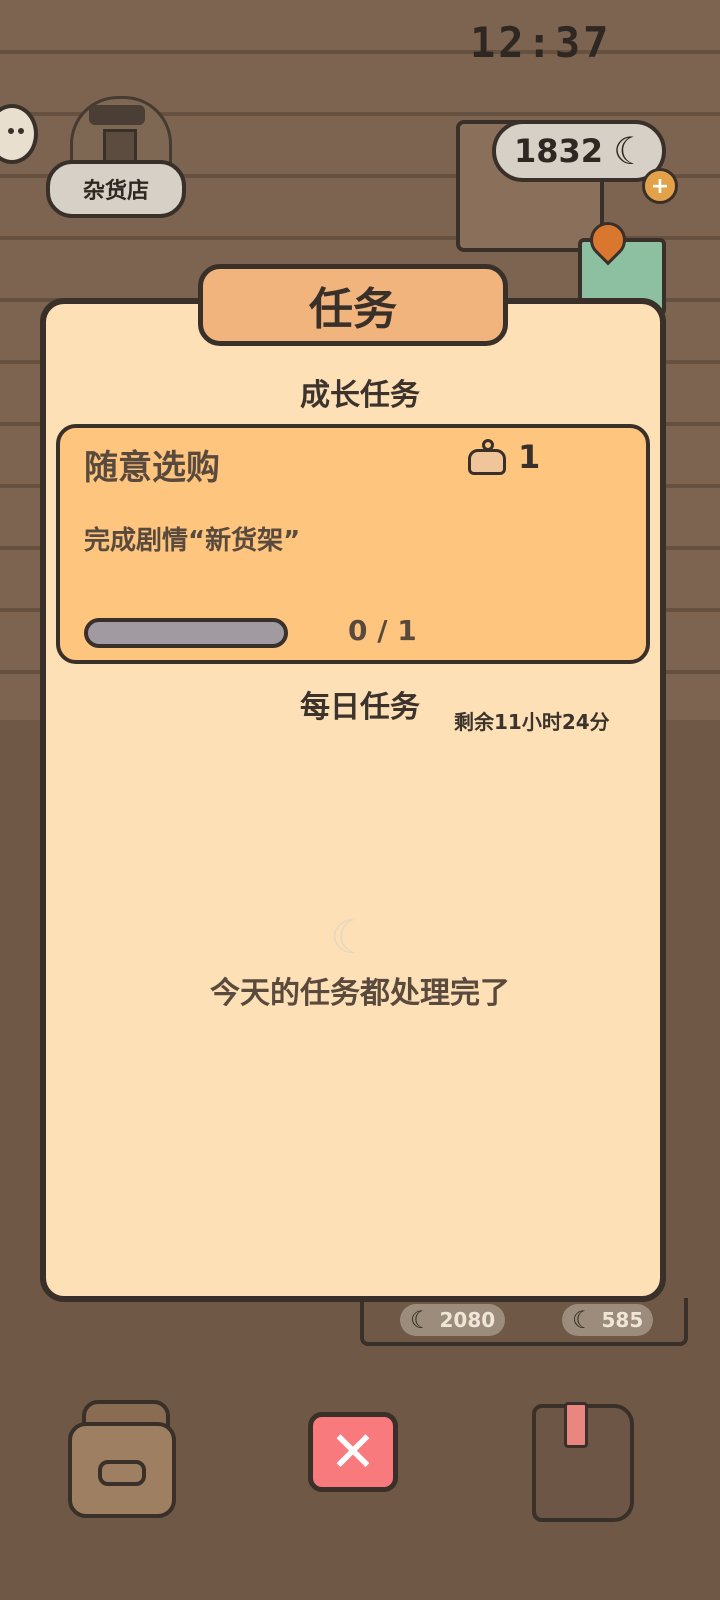  Describe the element at coordinates (360, 707) in the screenshot. I see `daily-tasks-heading: 每日任务` at that location.